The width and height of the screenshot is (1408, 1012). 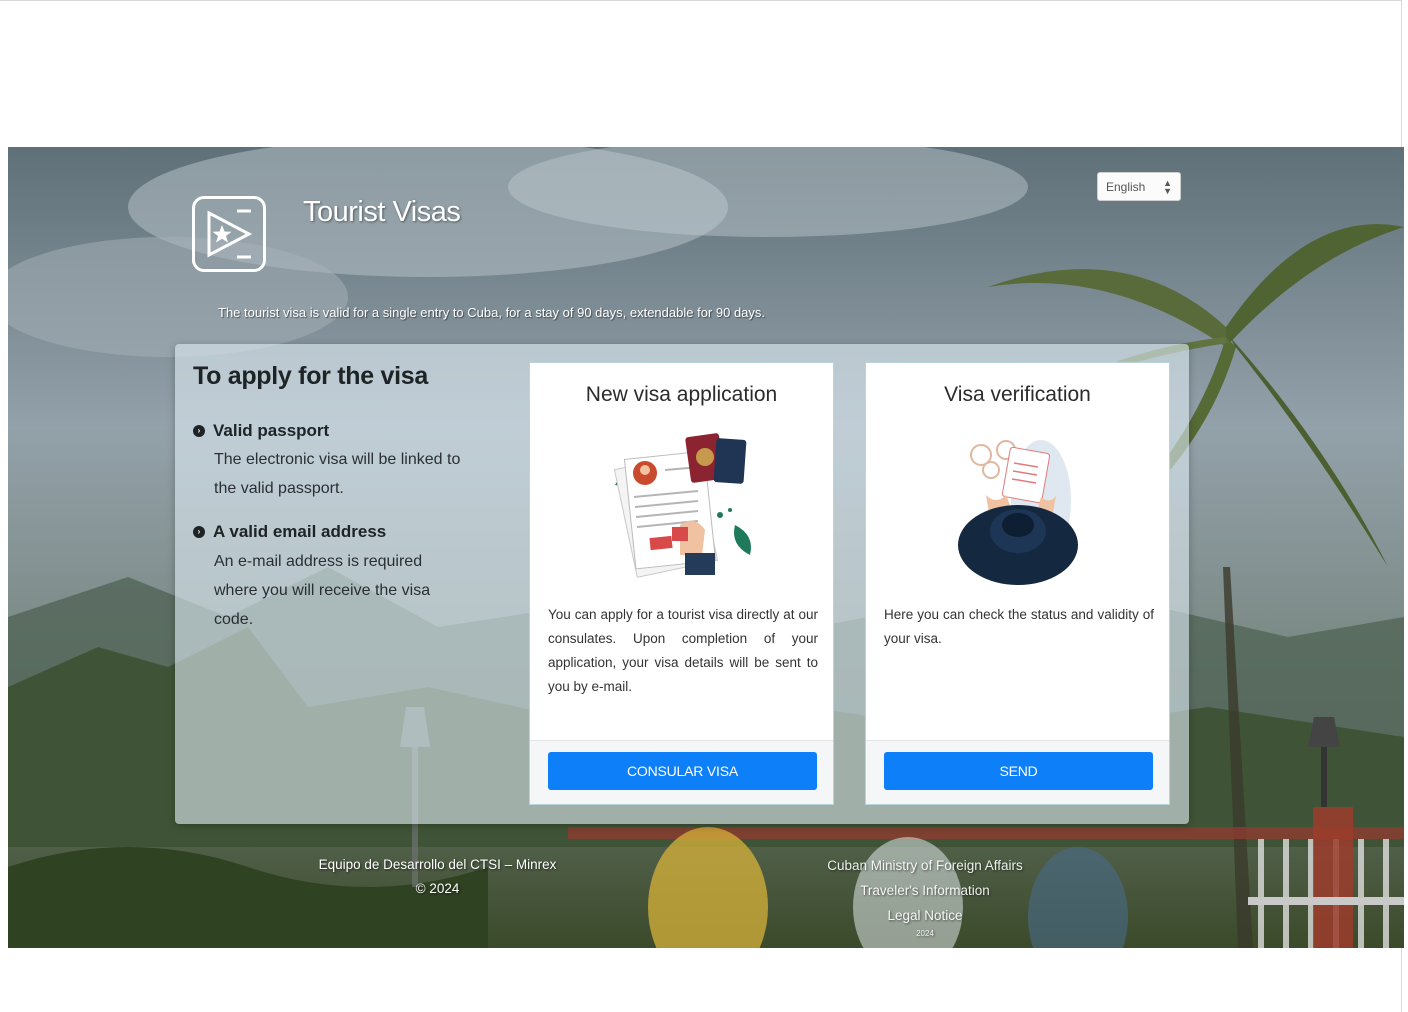 I want to click on consular-visa-button: CONSULAR VISA, so click(x=682, y=771).